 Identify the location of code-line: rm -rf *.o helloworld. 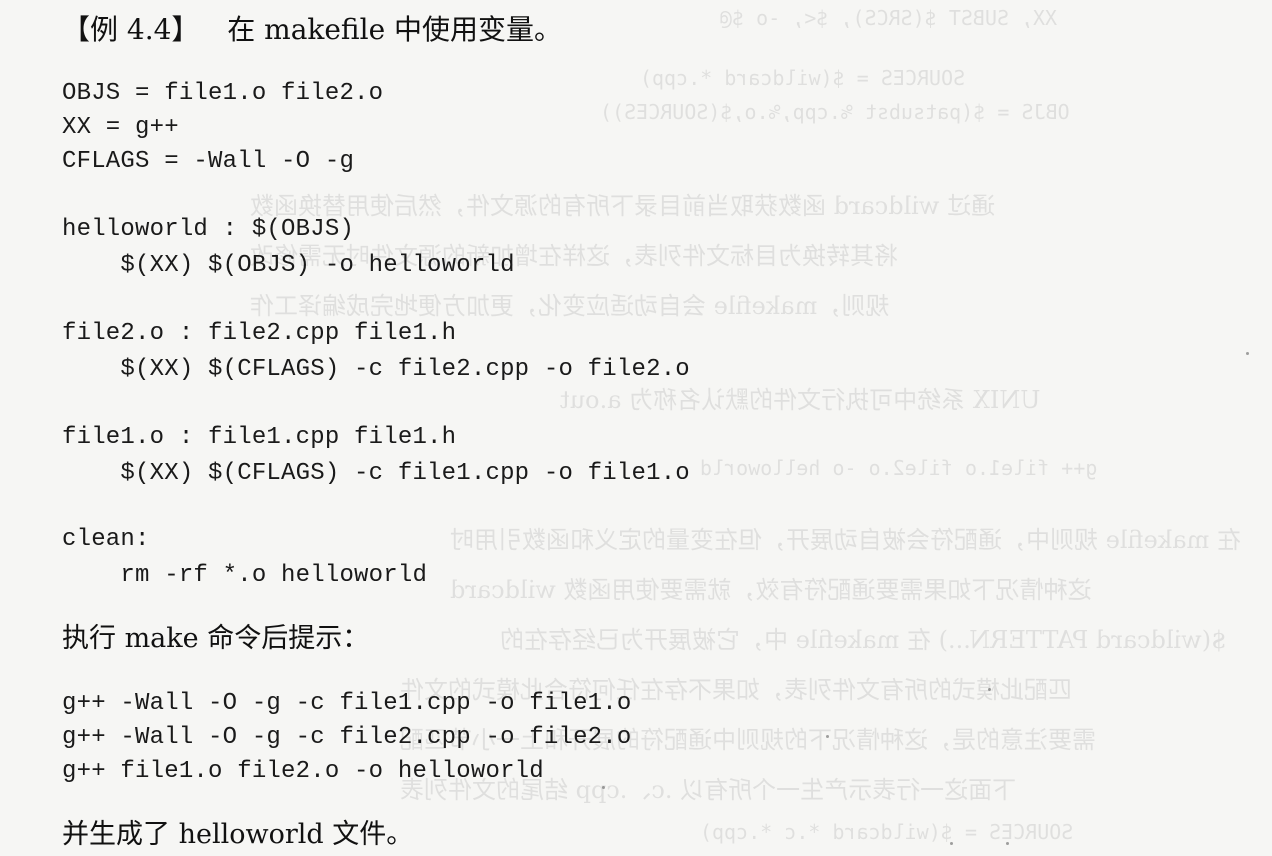
(245, 575).